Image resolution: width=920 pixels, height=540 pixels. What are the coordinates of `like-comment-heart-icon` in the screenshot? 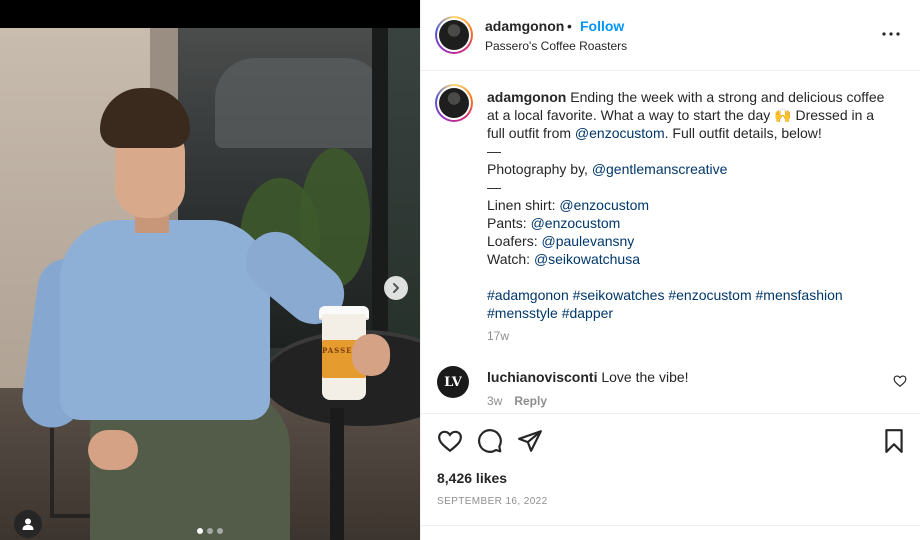 It's located at (900, 381).